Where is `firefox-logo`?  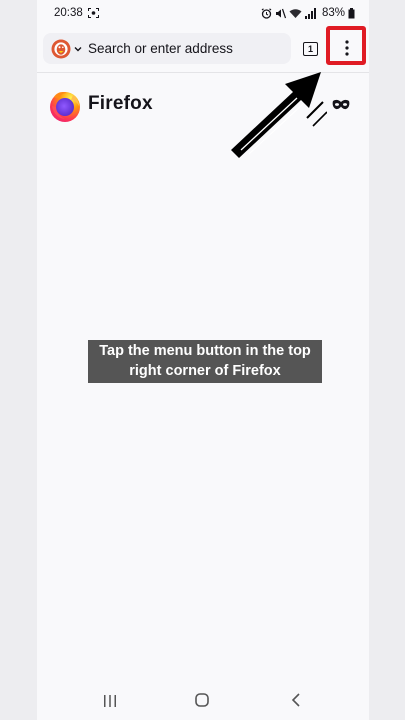
firefox-logo is located at coordinates (65, 107).